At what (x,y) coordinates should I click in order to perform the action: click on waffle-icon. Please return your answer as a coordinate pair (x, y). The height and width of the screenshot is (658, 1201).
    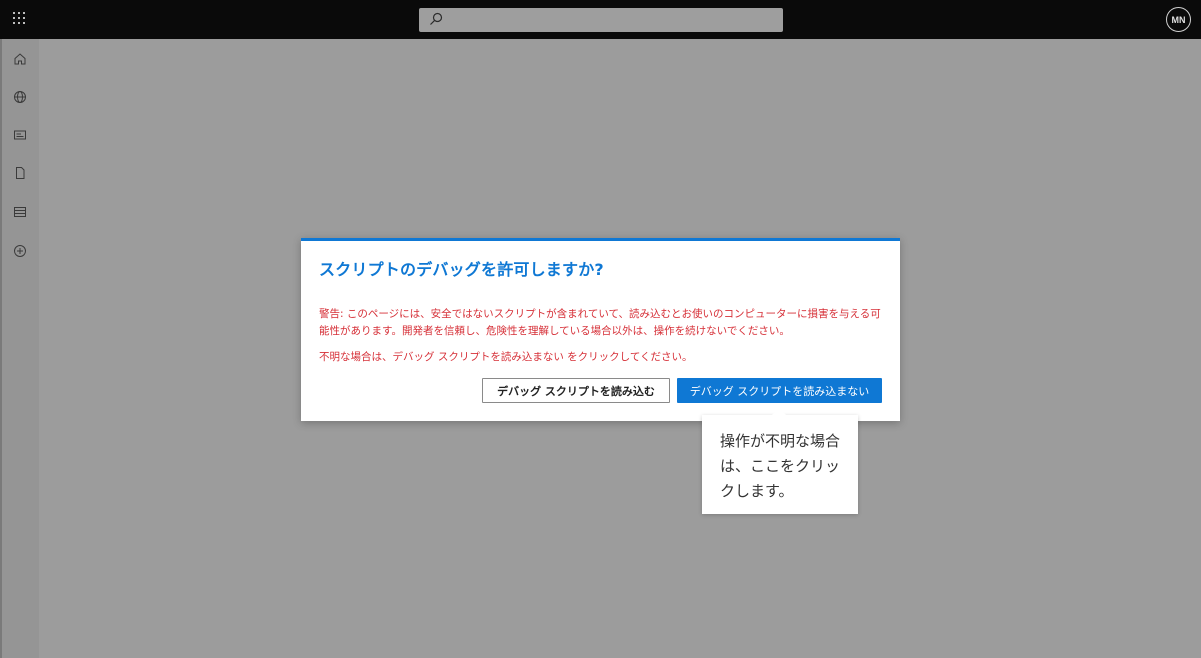
    Looking at the image, I should click on (20, 19).